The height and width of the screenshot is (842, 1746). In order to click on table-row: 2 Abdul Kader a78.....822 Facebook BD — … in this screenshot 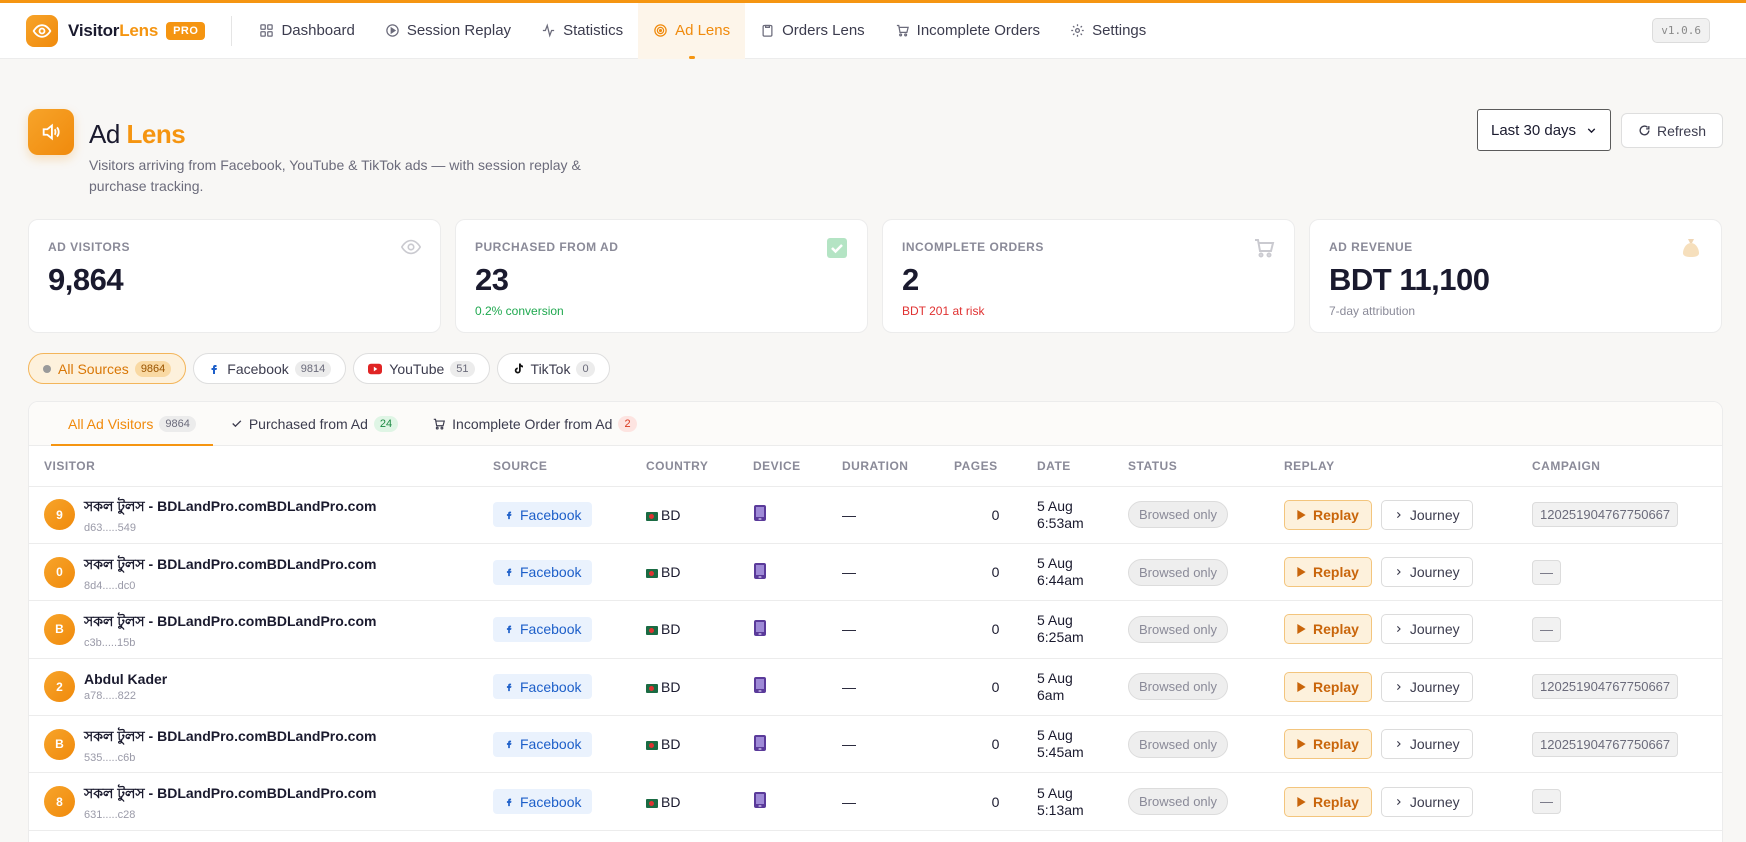, I will do `click(875, 687)`.